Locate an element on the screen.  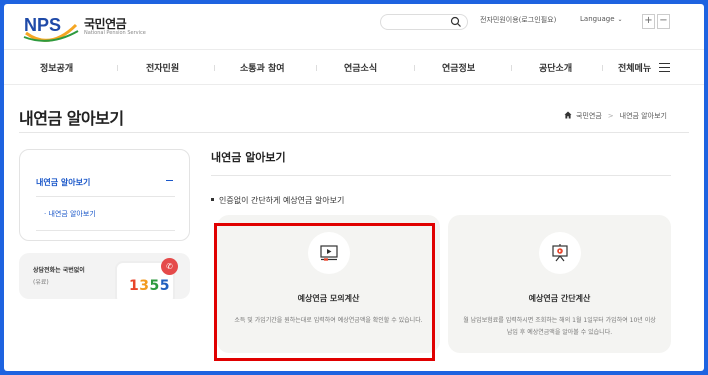
presentation-play-icon is located at coordinates (560, 253).